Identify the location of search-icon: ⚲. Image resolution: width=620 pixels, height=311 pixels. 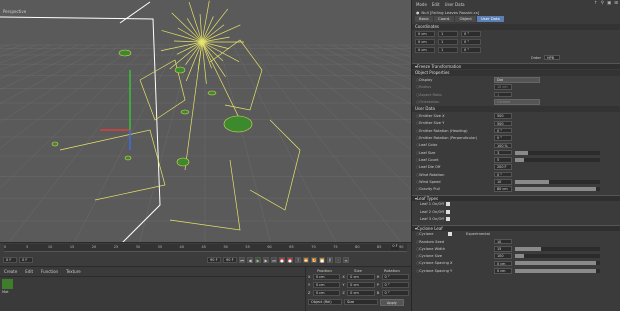
(602, 3).